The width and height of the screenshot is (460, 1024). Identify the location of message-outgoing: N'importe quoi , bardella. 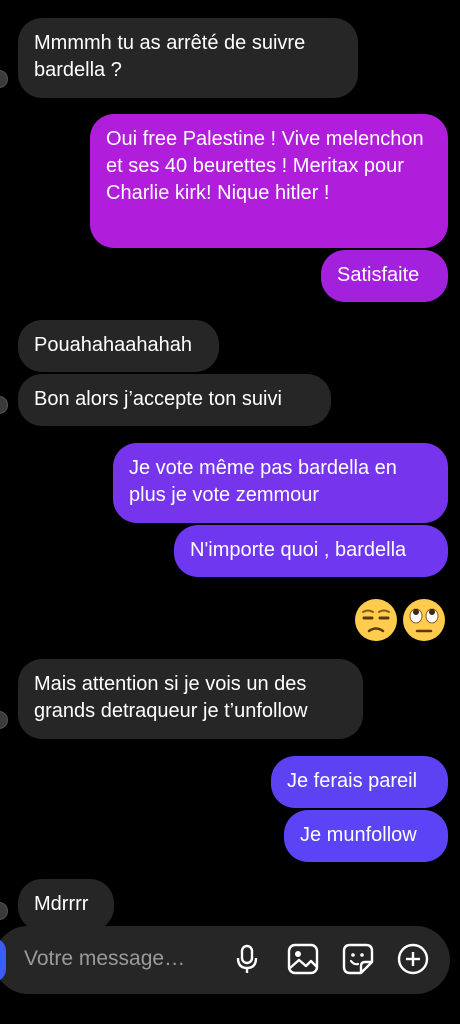
(311, 551).